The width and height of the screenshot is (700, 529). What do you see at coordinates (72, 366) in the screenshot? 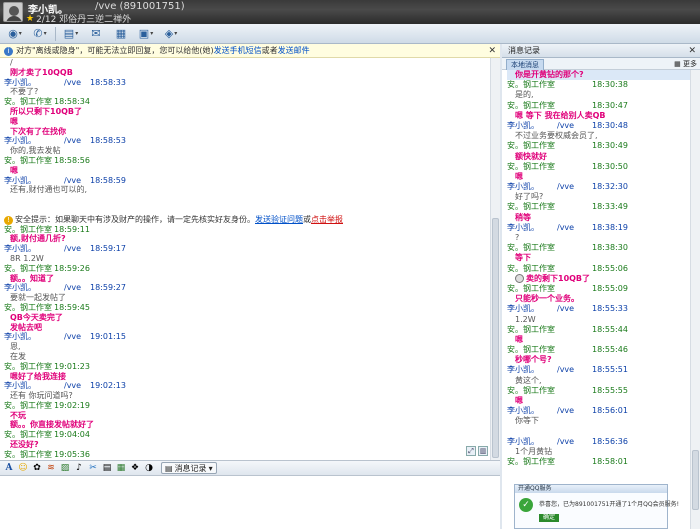
I see `message-time: 19:01:23` at bounding box center [72, 366].